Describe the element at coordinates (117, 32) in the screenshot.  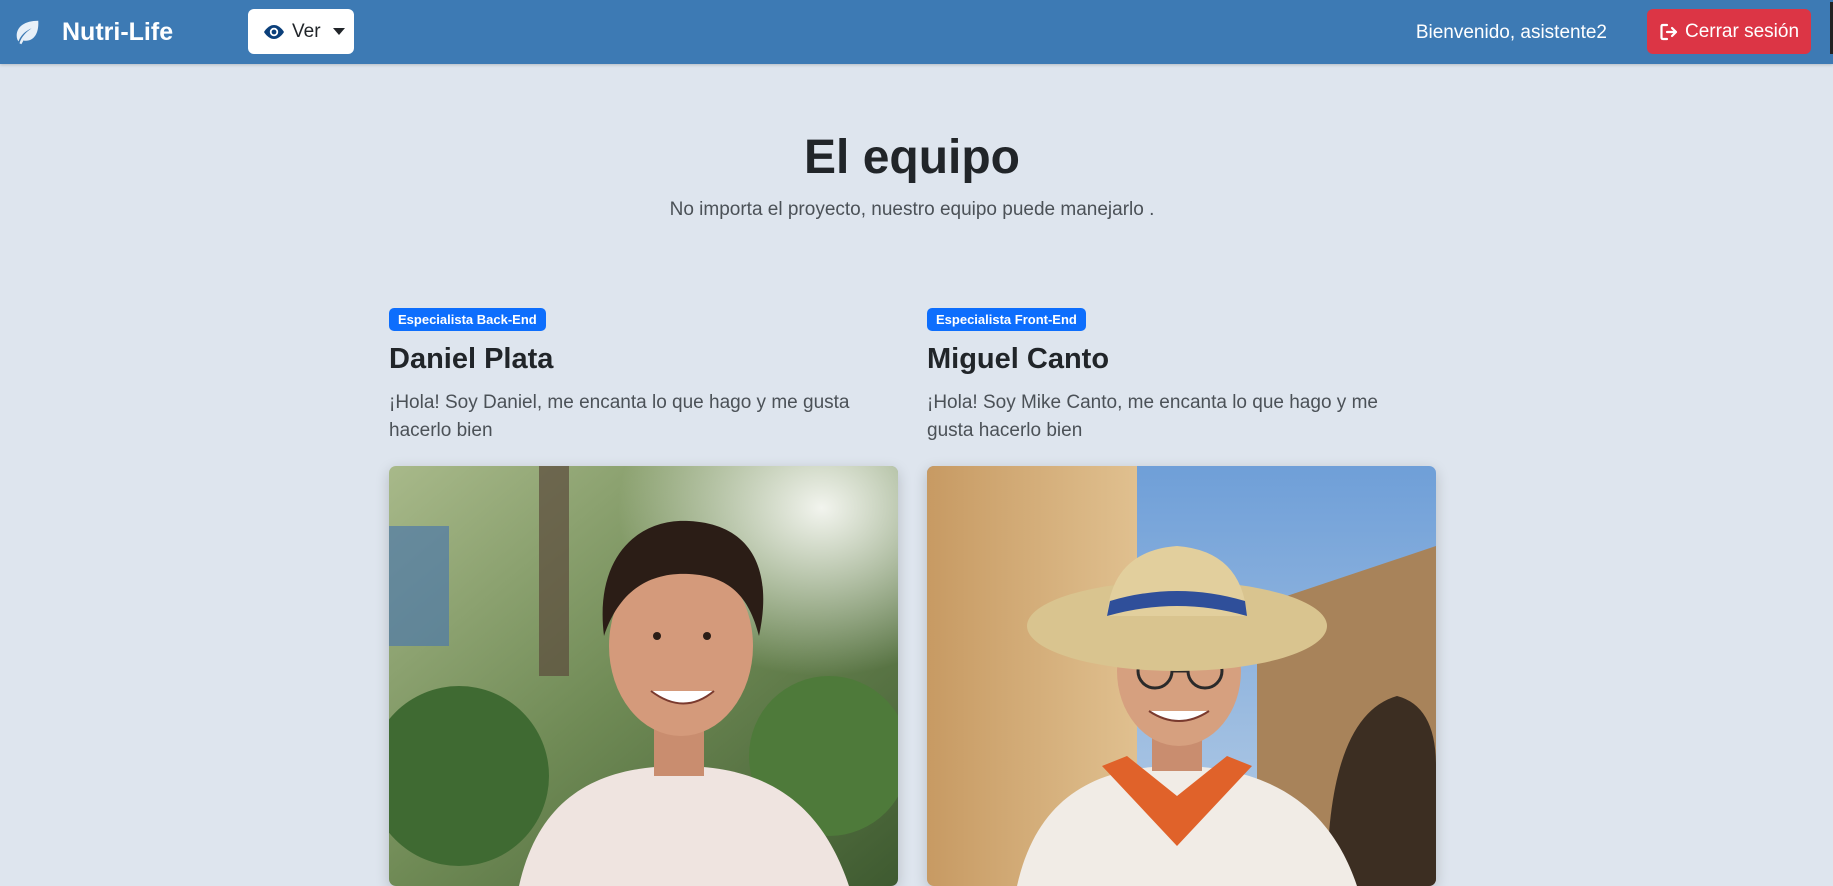
I see `brand-name: Nutri-Life` at that location.